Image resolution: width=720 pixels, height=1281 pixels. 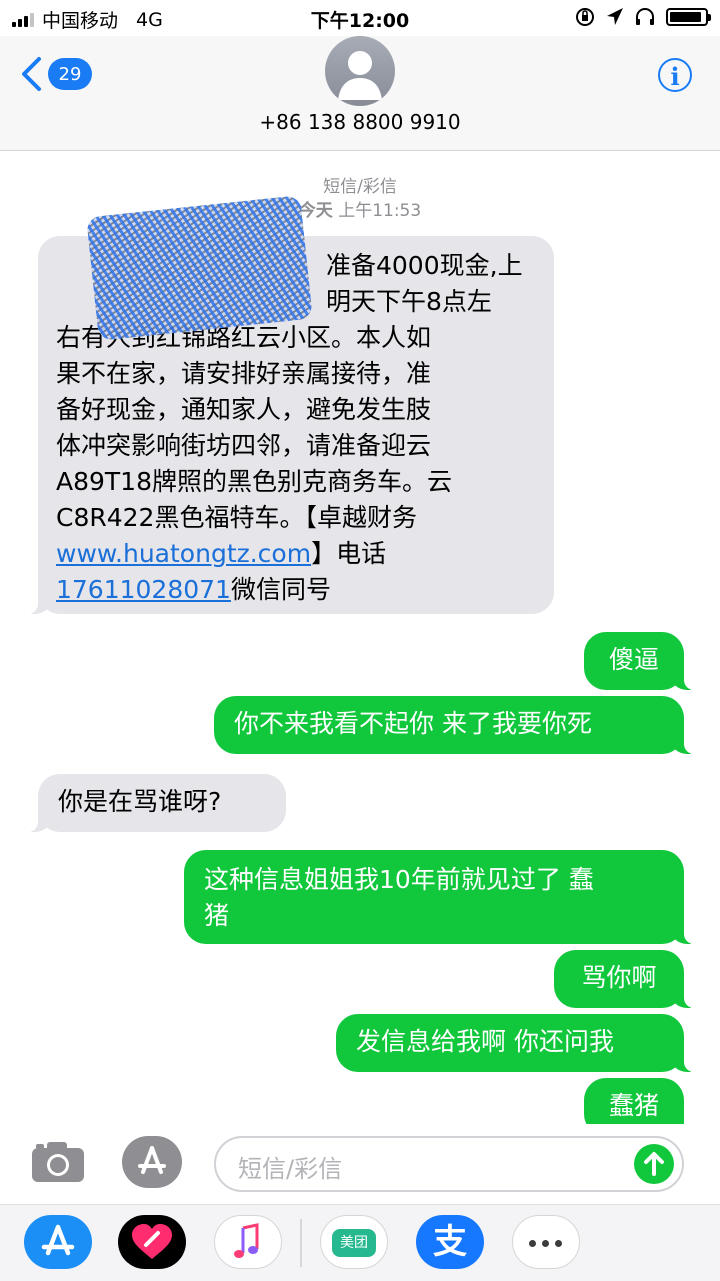 What do you see at coordinates (143, 589) in the screenshot?
I see `phone-link: 17611028071` at bounding box center [143, 589].